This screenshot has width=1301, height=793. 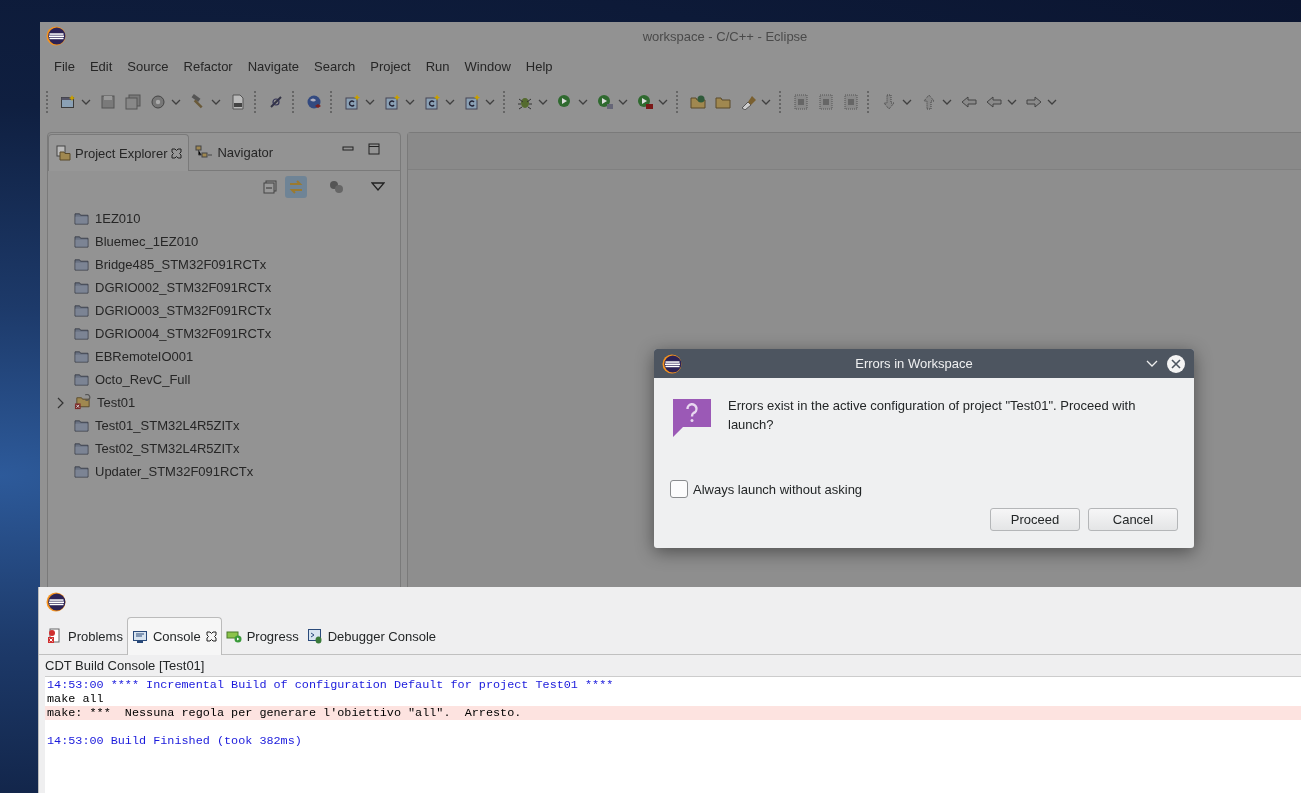 What do you see at coordinates (116, 402) in the screenshot?
I see `tree-item: Test01` at bounding box center [116, 402].